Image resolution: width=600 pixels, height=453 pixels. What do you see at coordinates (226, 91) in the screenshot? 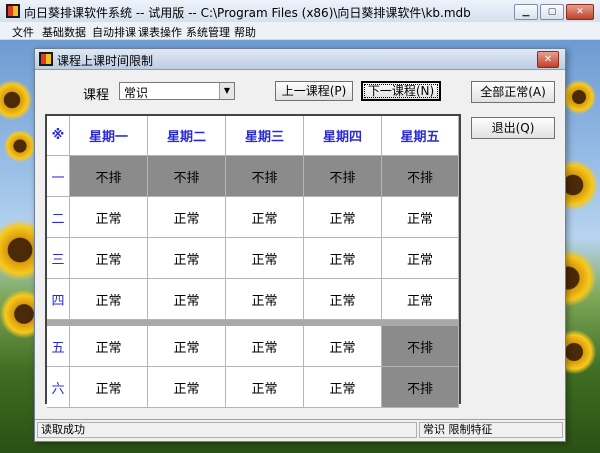
I see `dropdown-arrow-icon: ▼` at bounding box center [226, 91].